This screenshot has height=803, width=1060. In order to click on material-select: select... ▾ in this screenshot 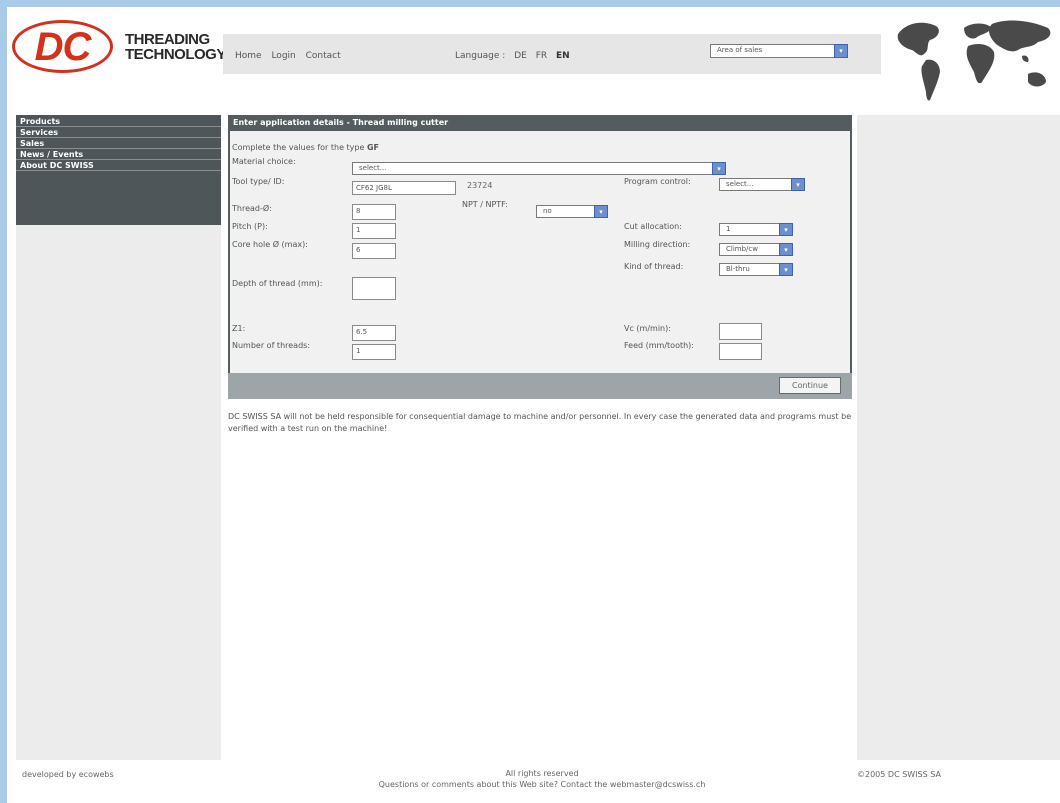, I will do `click(539, 168)`.